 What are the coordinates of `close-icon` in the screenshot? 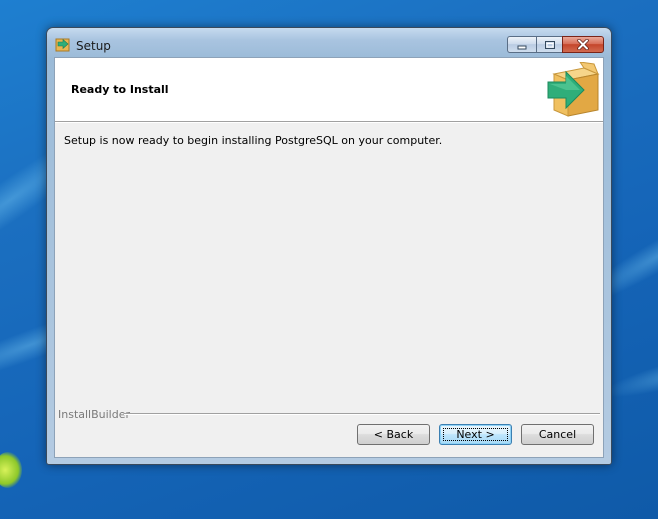 It's located at (583, 44).